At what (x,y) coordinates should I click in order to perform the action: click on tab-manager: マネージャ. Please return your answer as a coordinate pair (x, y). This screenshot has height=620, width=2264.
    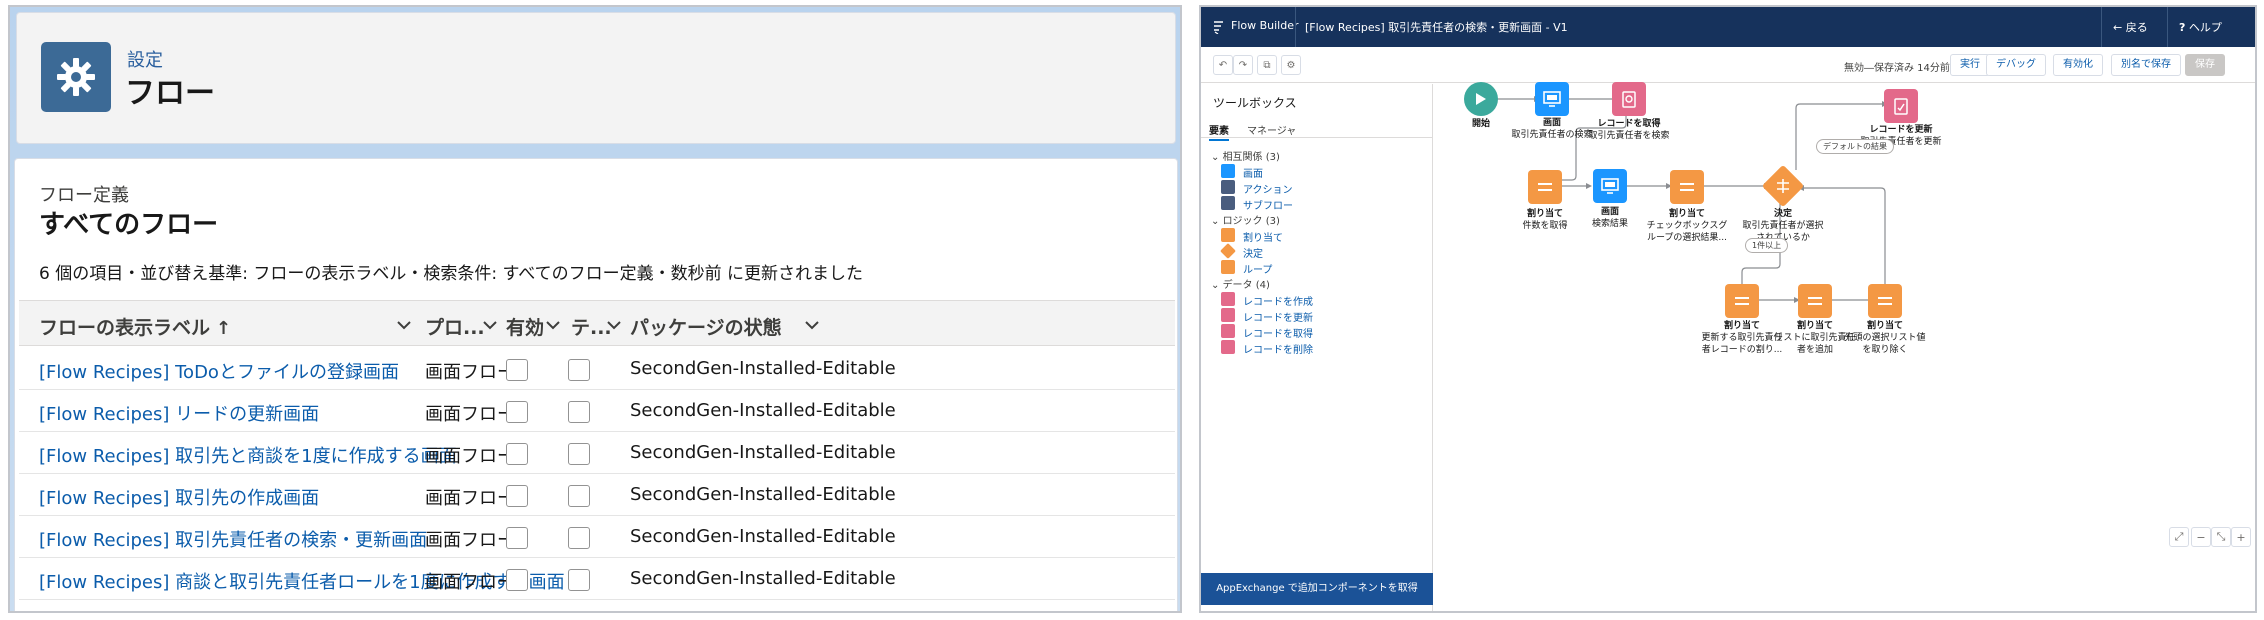
    Looking at the image, I should click on (1271, 129).